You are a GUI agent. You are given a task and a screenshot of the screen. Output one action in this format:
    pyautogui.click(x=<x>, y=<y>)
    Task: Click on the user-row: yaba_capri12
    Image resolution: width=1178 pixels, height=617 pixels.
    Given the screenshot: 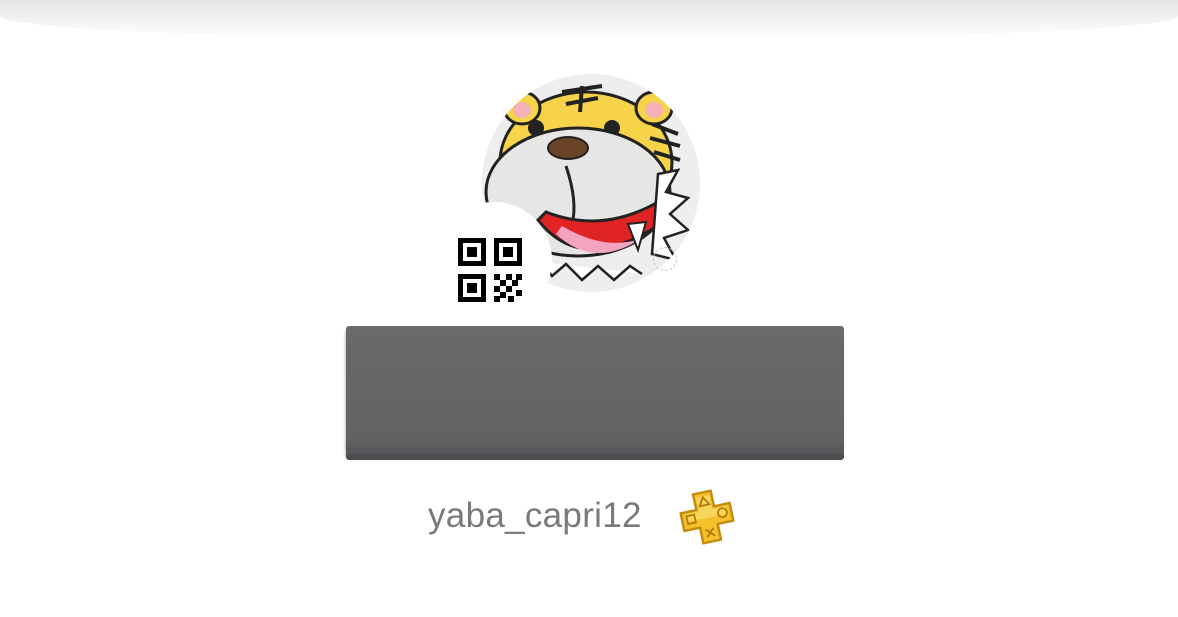 What is the action you would take?
    pyautogui.click(x=589, y=517)
    